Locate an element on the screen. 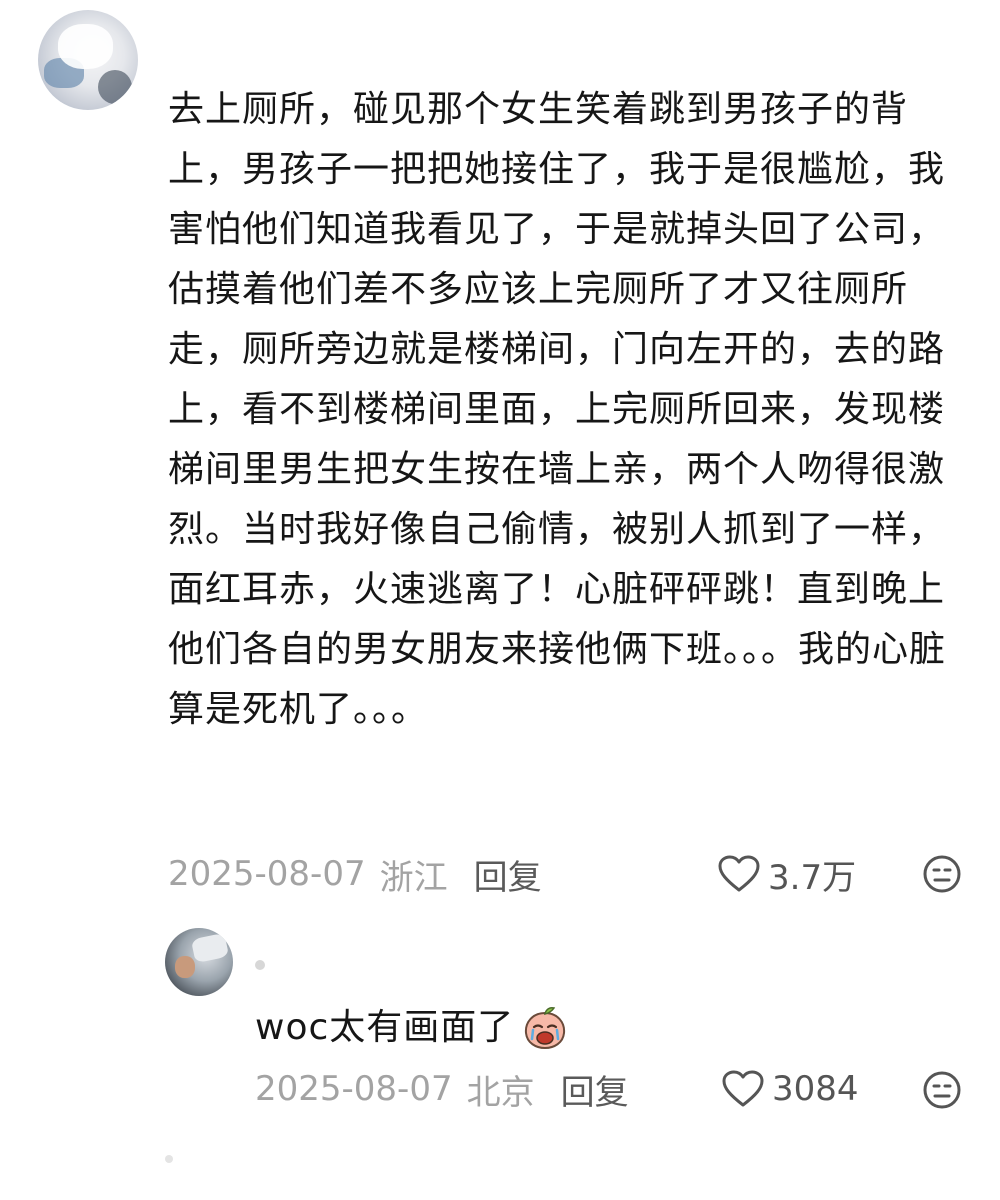  like-button: 3.7万 is located at coordinates (787, 875).